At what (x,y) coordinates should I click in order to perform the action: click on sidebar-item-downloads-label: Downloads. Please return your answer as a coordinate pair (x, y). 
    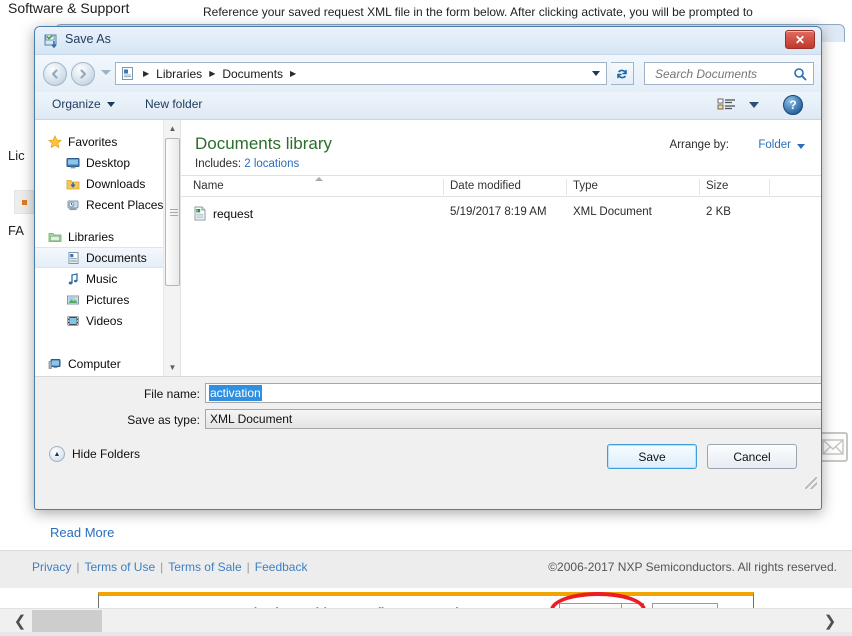
    Looking at the image, I should click on (116, 183).